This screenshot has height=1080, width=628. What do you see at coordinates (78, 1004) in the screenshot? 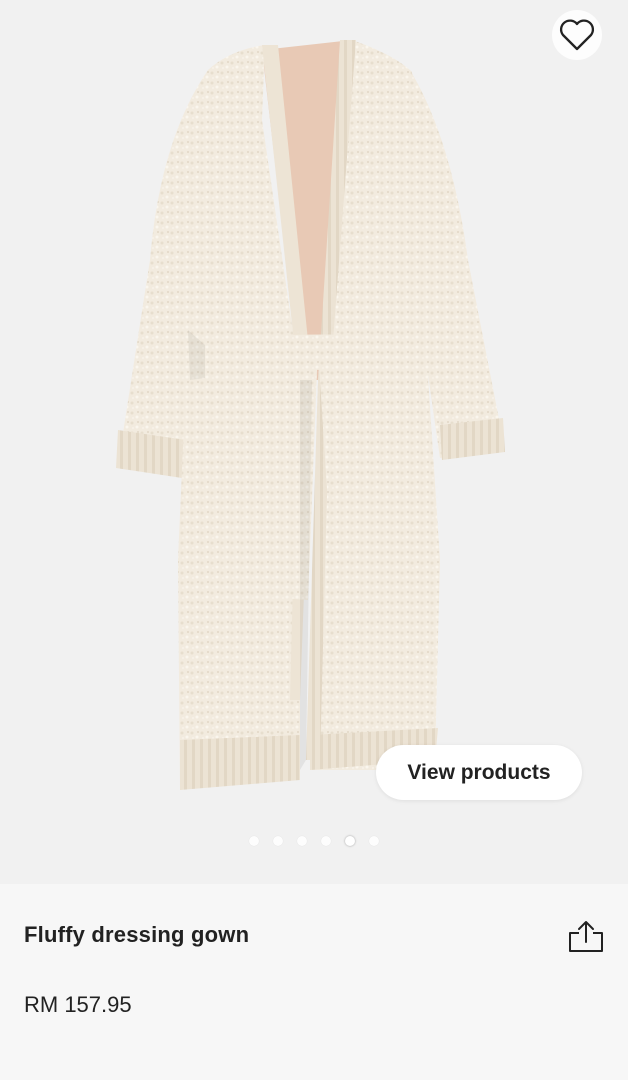
I see `product-price: RM 157.95` at bounding box center [78, 1004].